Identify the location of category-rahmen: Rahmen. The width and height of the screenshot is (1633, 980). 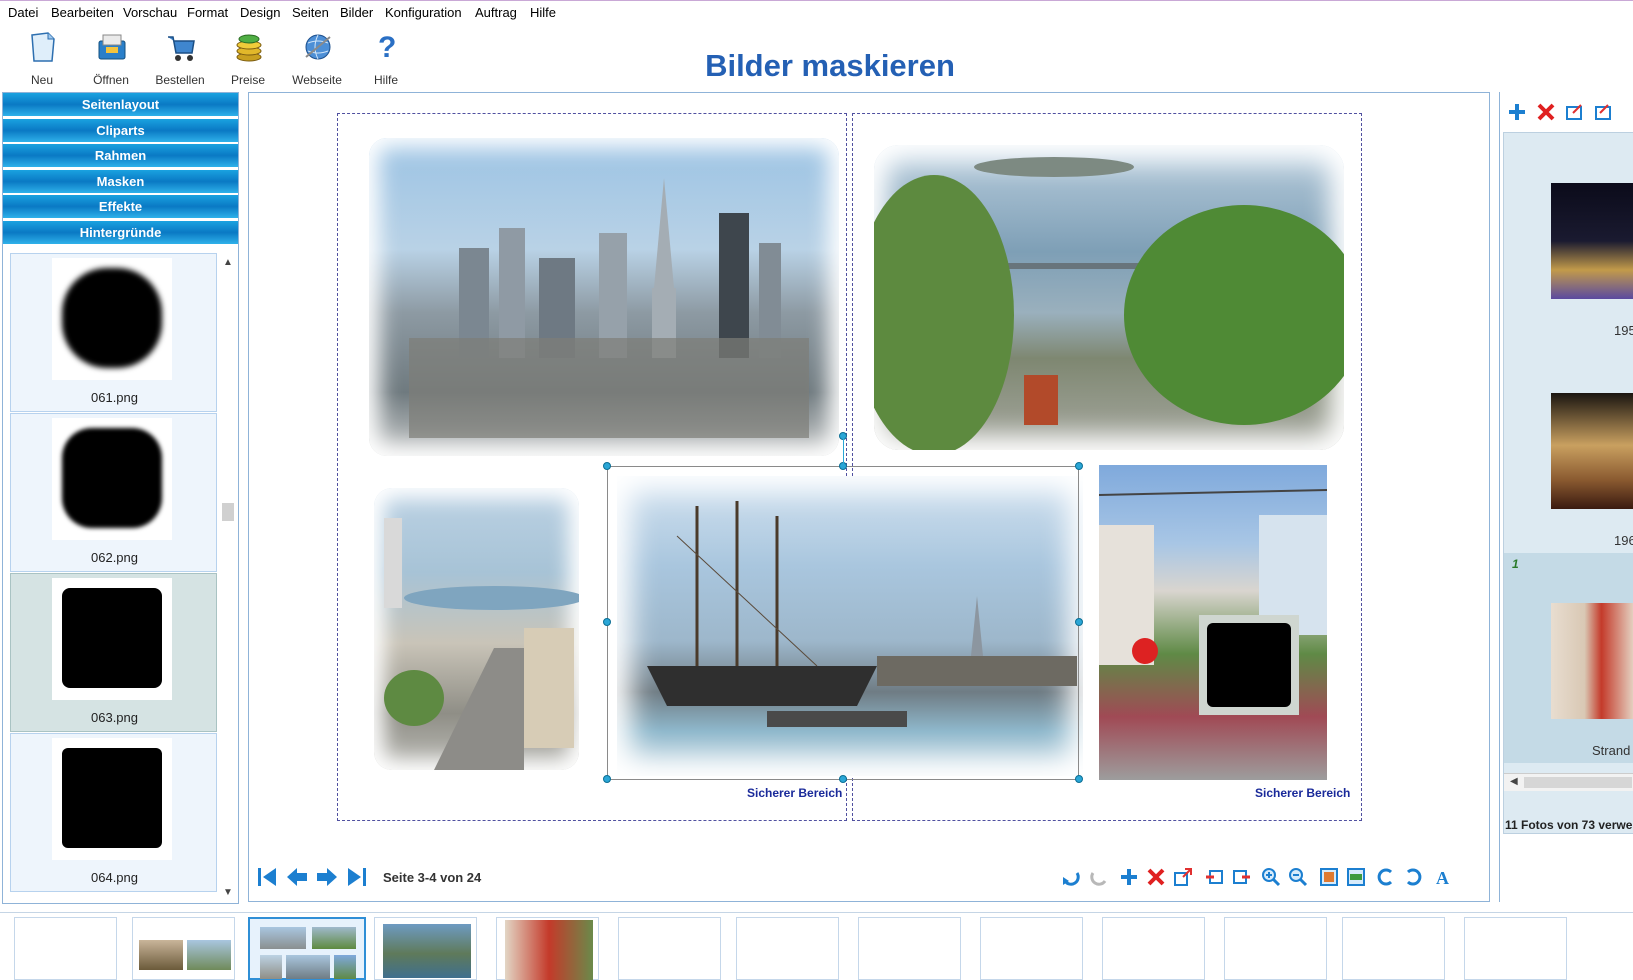
(120, 156).